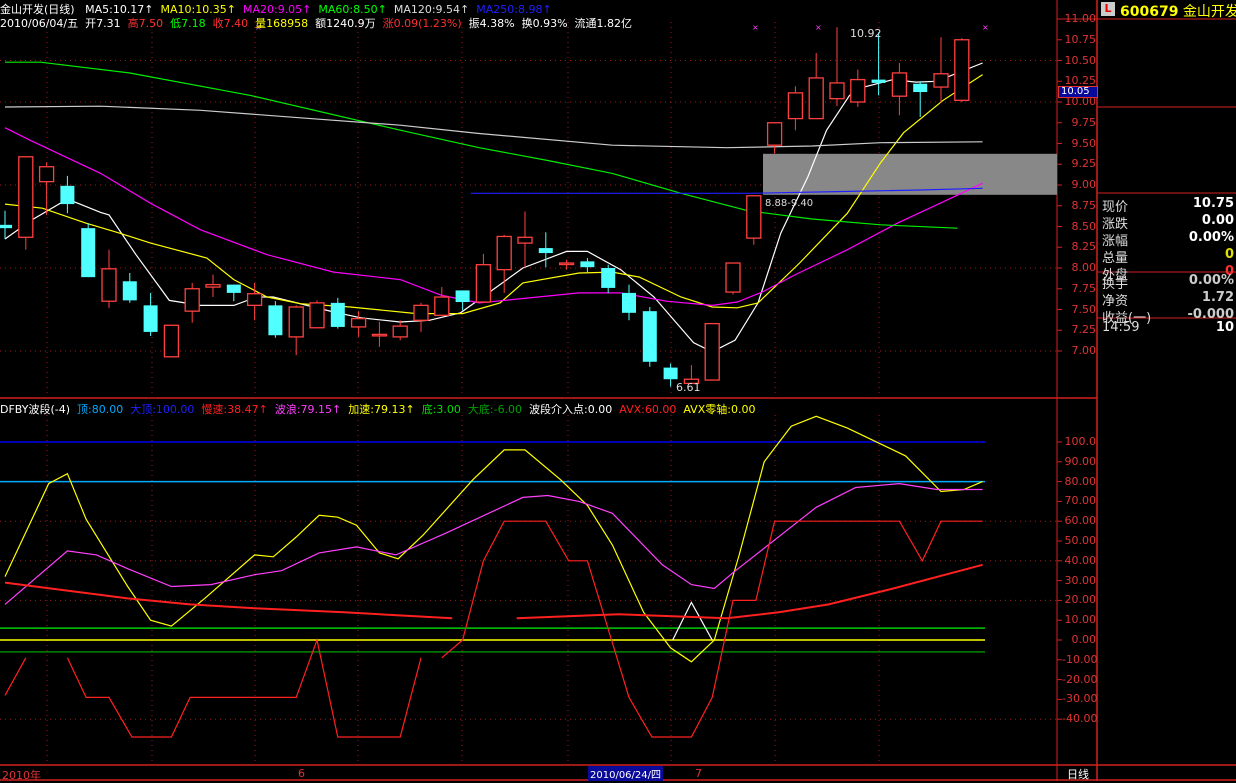 This screenshot has height=783, width=1236. Describe the element at coordinates (1080, 501) in the screenshot. I see `indicator-axis-label: 70.00` at that location.